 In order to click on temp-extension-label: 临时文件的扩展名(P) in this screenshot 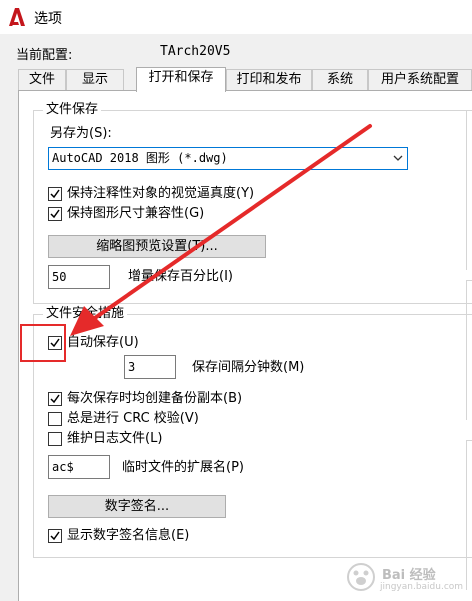, I will do `click(183, 467)`.